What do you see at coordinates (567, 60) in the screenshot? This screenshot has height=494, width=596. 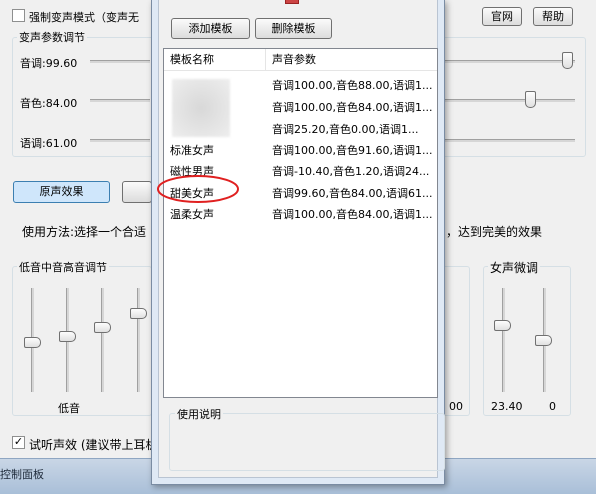 I see `pitch-slider-thumb` at bounding box center [567, 60].